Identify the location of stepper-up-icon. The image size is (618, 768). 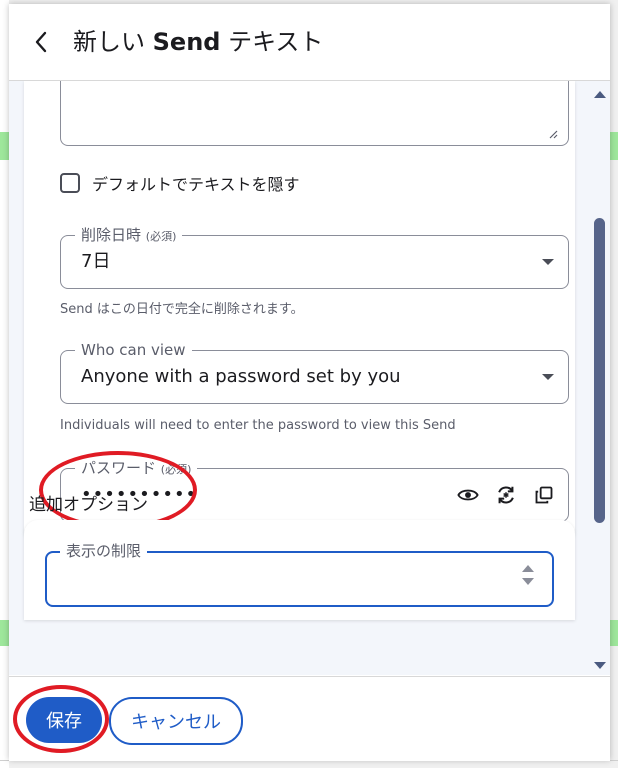
(528, 568).